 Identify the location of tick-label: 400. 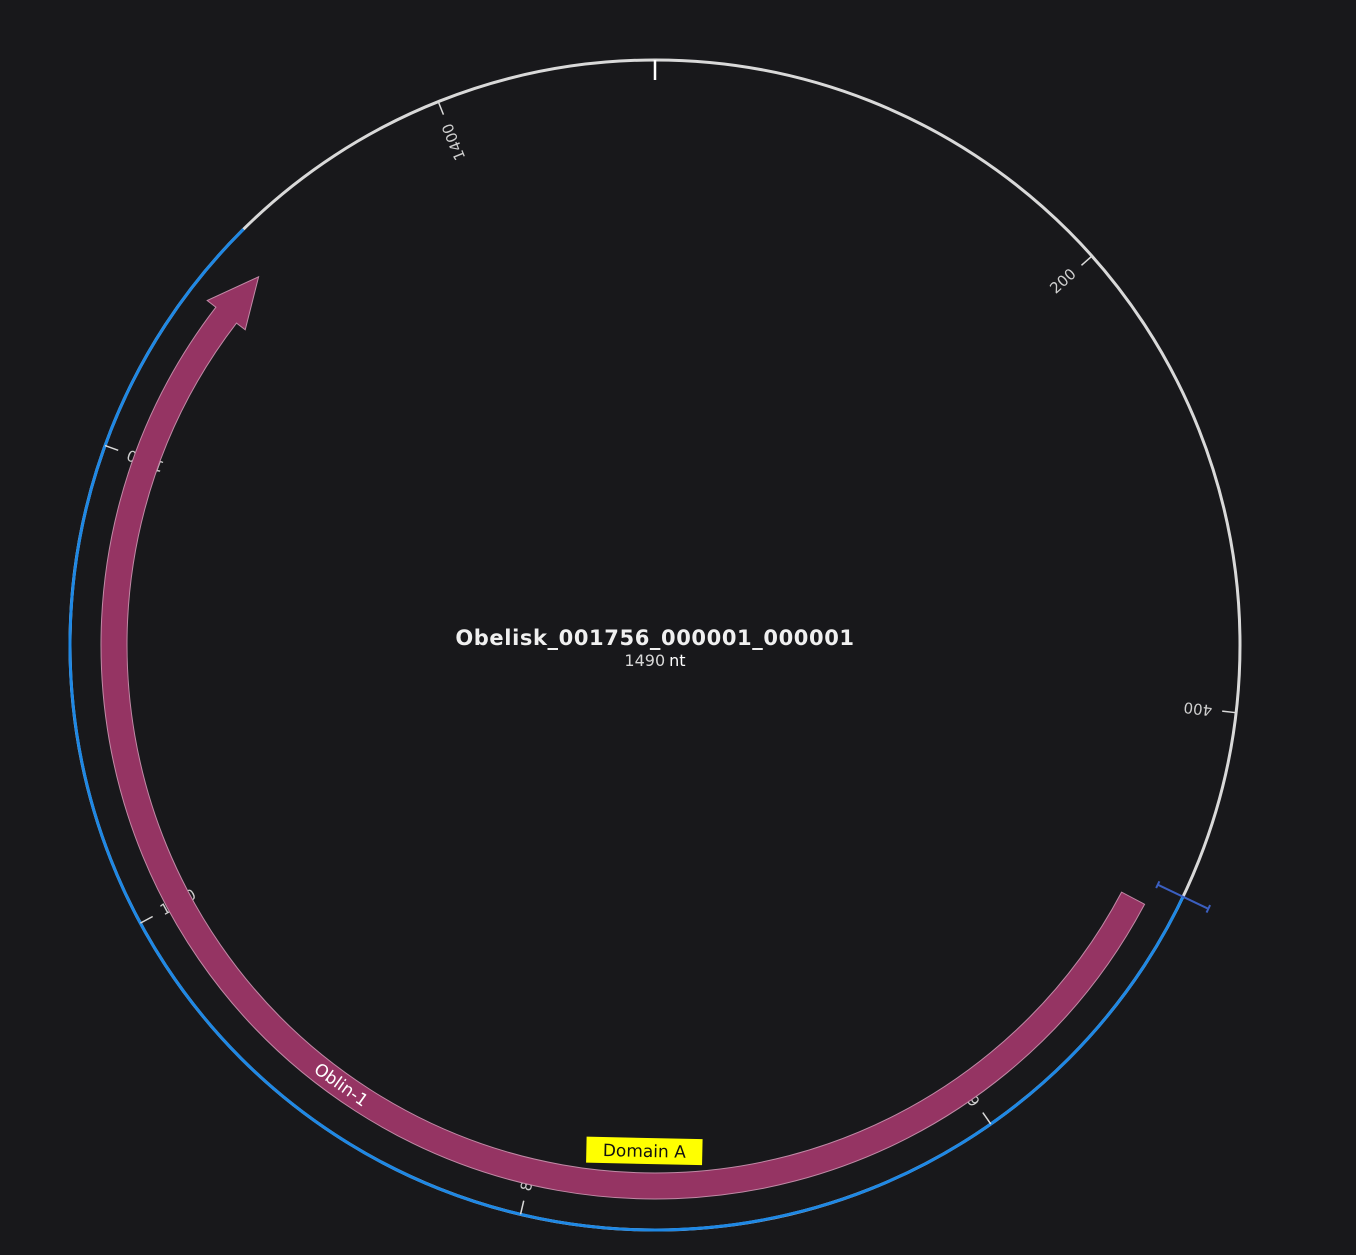
(1198, 708).